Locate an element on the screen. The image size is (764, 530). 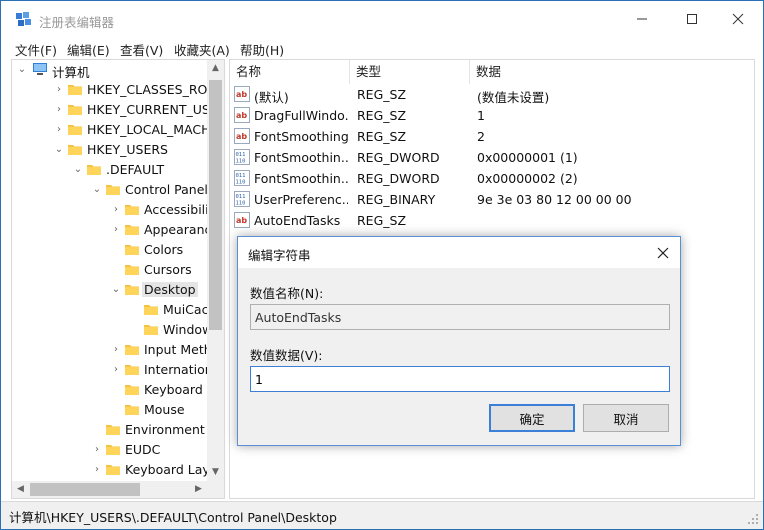
minimize-button is located at coordinates (642, 19).